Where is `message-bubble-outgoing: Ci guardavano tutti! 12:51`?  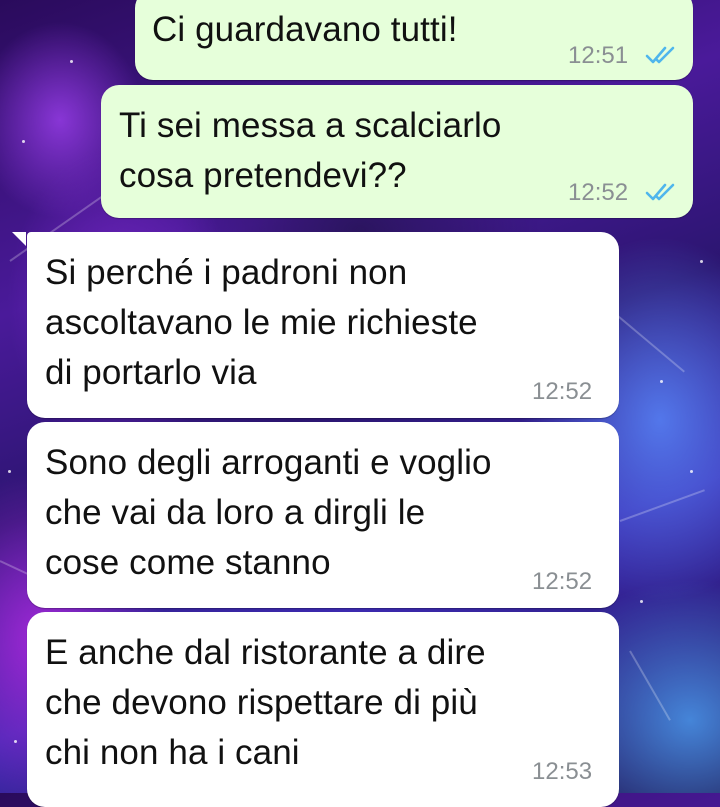 message-bubble-outgoing: Ci guardavano tutti! 12:51 is located at coordinates (414, 40).